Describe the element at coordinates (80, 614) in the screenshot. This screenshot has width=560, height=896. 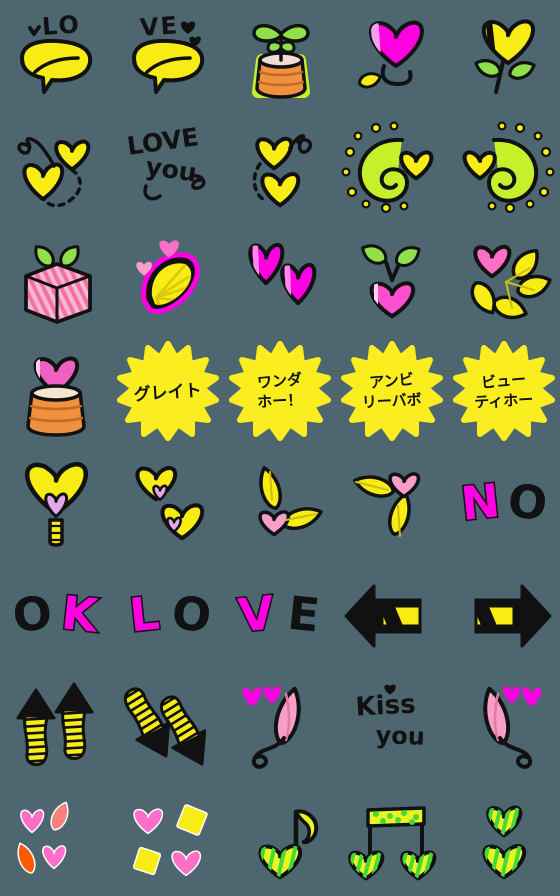
I see `svg-text: K` at that location.